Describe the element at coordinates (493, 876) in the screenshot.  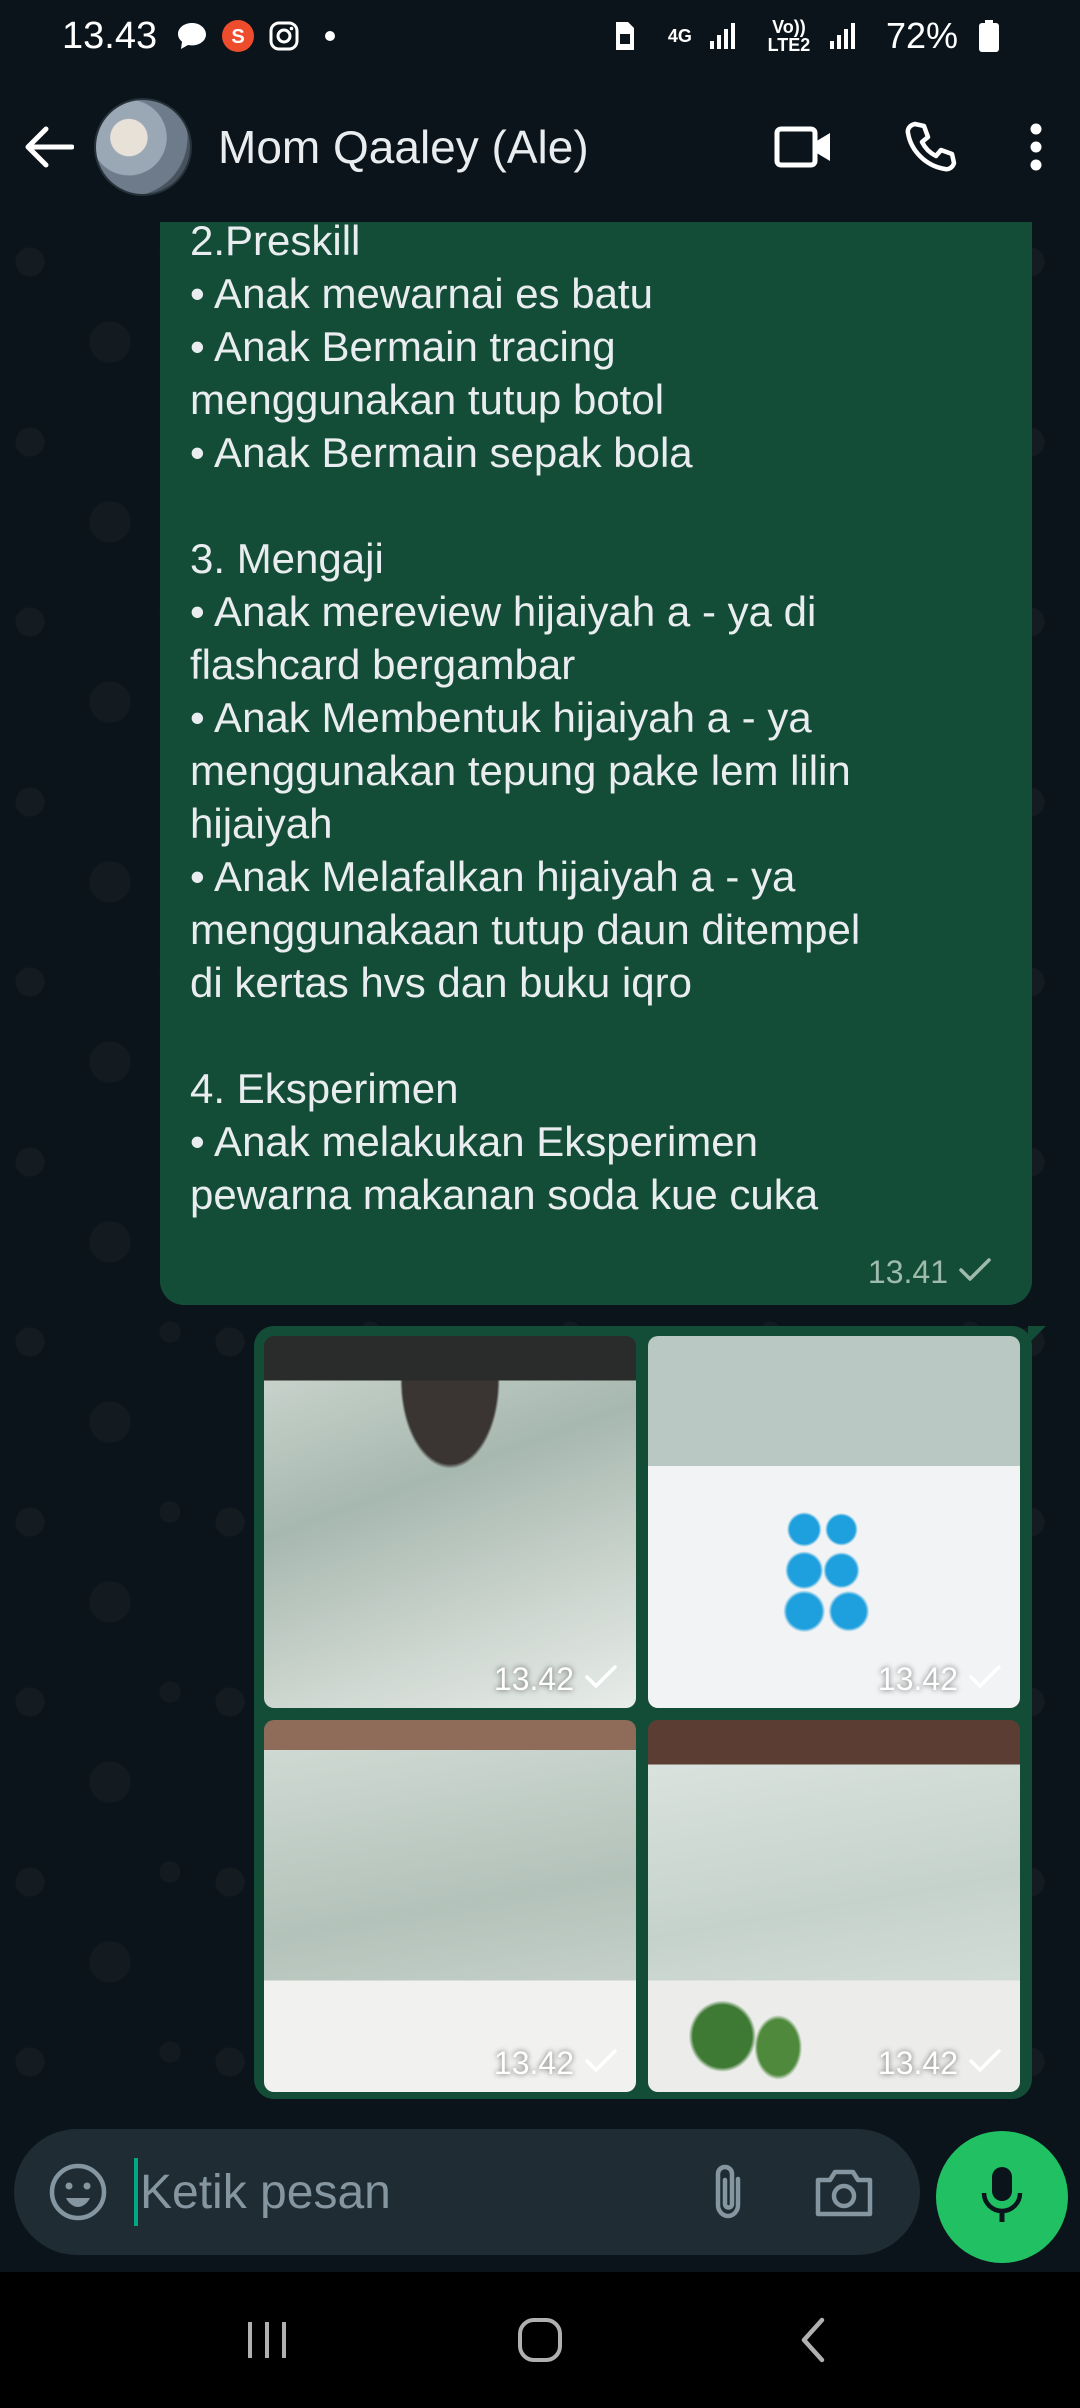
I see `message-line: • Anak Melafalkan hijaiyah a - ya` at that location.